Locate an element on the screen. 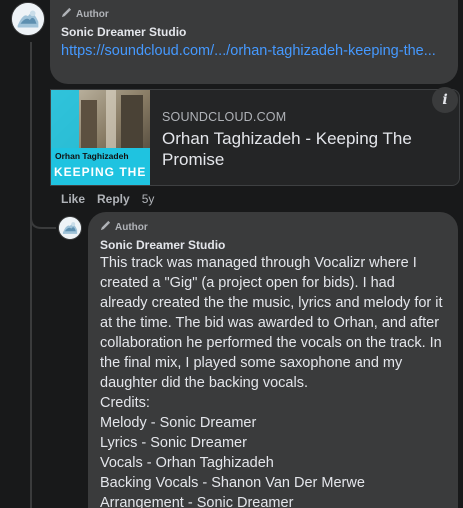  credit-line: Melody - Sonic Dreamer is located at coordinates (178, 423).